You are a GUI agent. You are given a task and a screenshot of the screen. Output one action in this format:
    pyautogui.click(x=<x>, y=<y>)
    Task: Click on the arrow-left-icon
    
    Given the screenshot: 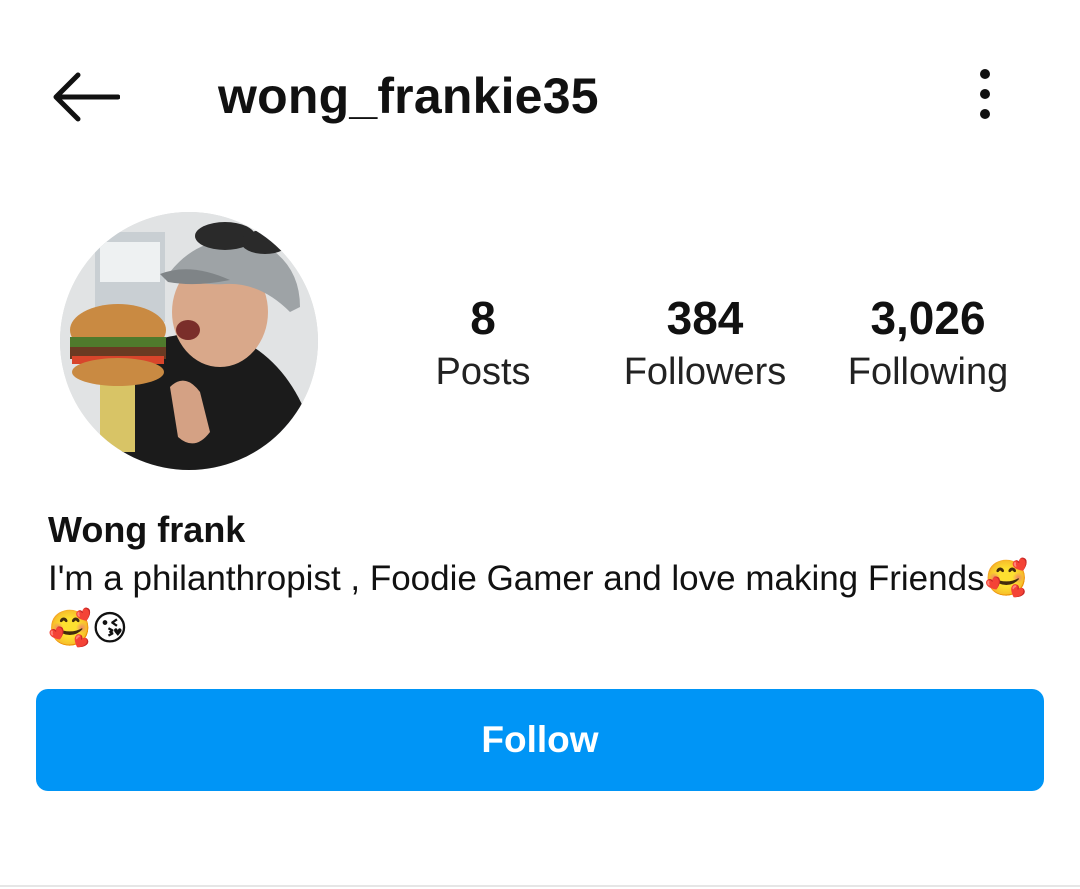 What is the action you would take?
    pyautogui.click(x=86, y=97)
    